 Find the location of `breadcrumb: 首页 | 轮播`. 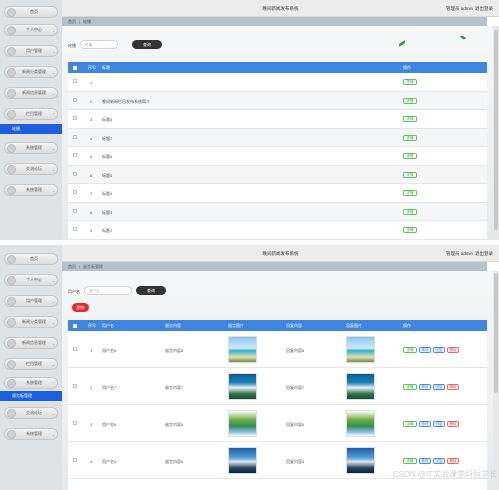

breadcrumb: 首页 | 轮播 is located at coordinates (274, 21).